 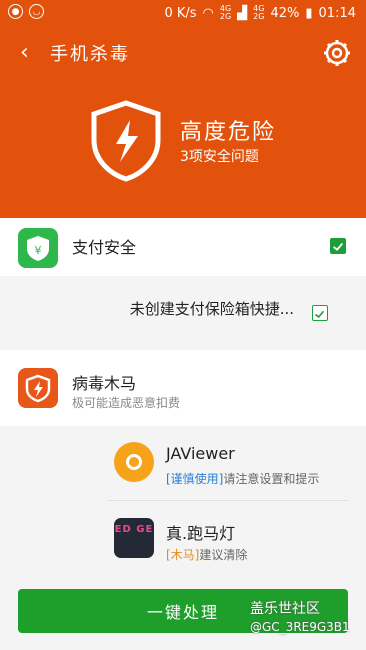 What do you see at coordinates (228, 132) in the screenshot?
I see `risk-title: 高度危险` at bounding box center [228, 132].